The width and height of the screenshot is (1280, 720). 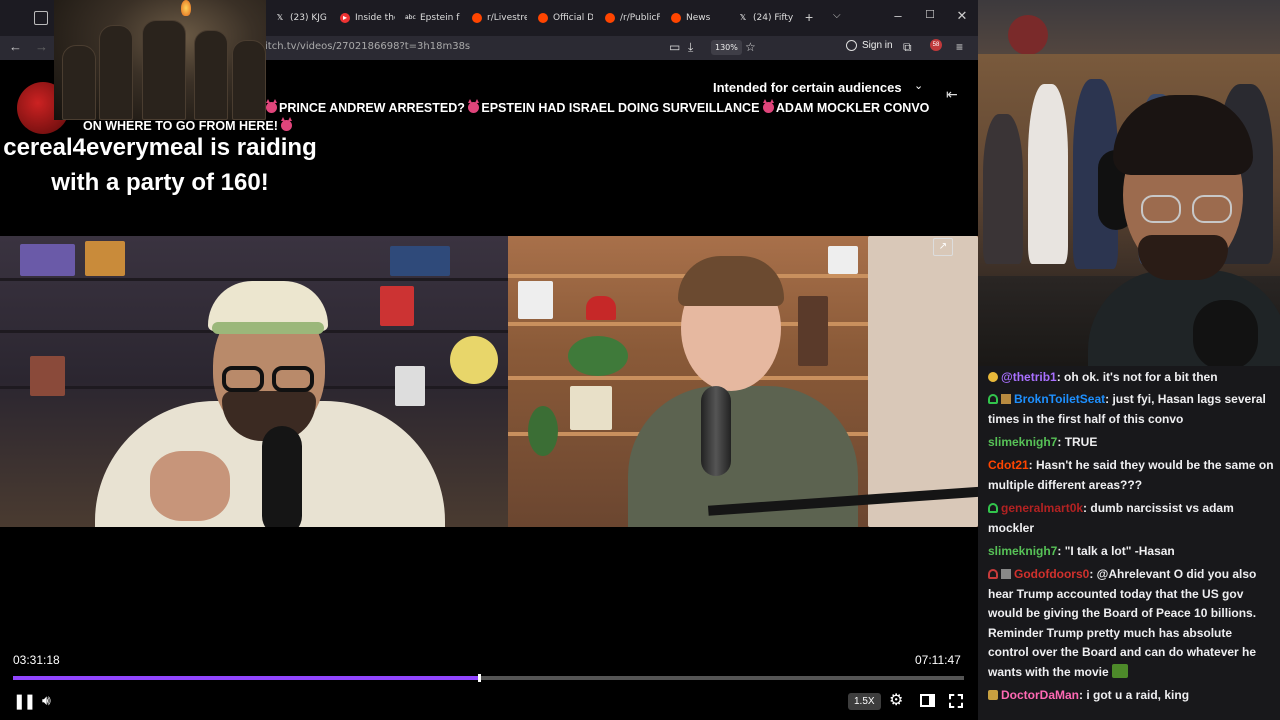 What do you see at coordinates (731, 281) in the screenshot?
I see `speaker-hair` at bounding box center [731, 281].